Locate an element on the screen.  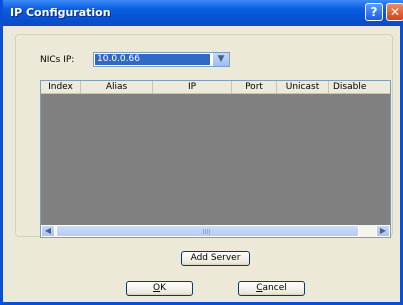
column-index: Index is located at coordinates (61, 87).